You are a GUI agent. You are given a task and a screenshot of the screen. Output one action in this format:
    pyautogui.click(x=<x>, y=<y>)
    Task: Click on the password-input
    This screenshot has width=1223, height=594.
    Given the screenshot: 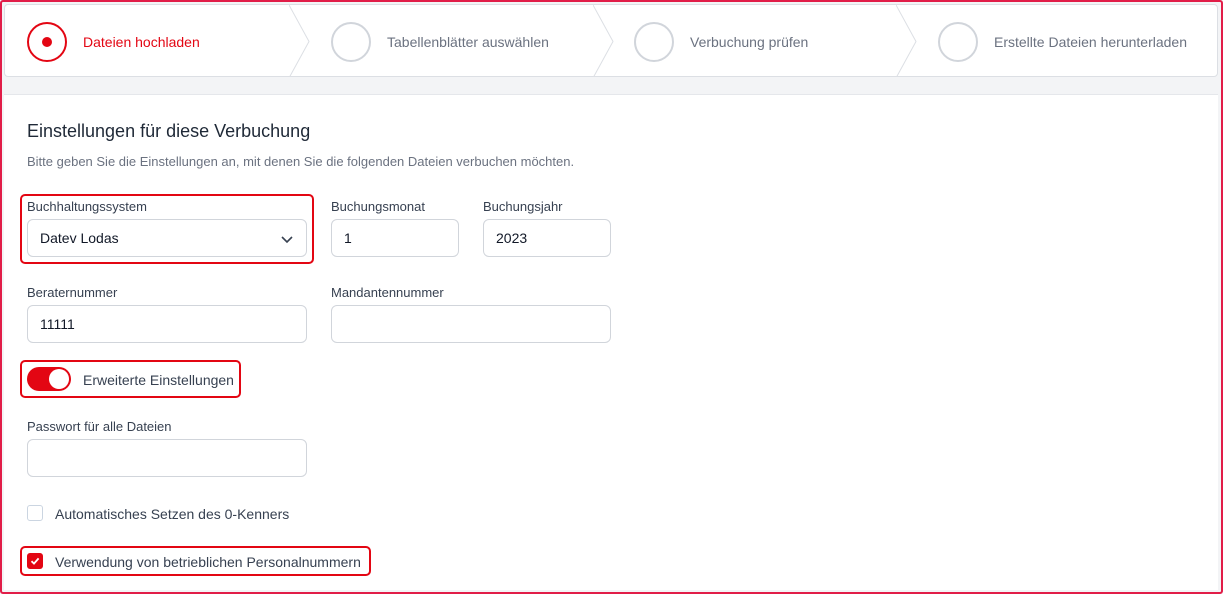 What is the action you would take?
    pyautogui.click(x=167, y=458)
    